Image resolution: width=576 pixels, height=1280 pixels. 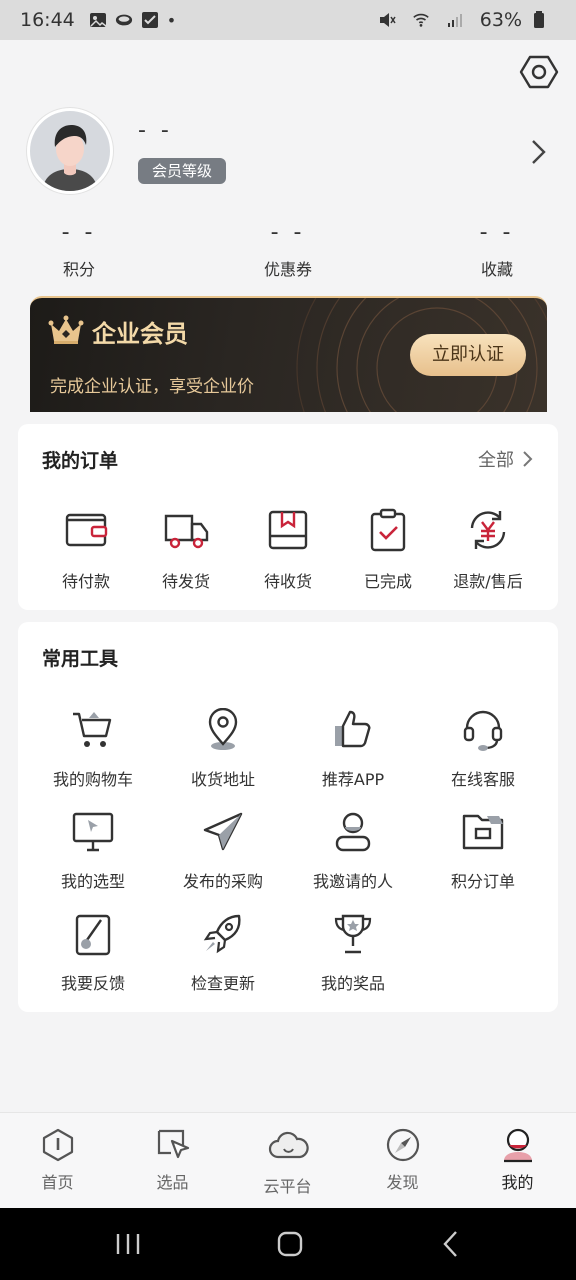 What do you see at coordinates (92, 983) in the screenshot?
I see `tool-label: 我要反馈` at bounding box center [92, 983].